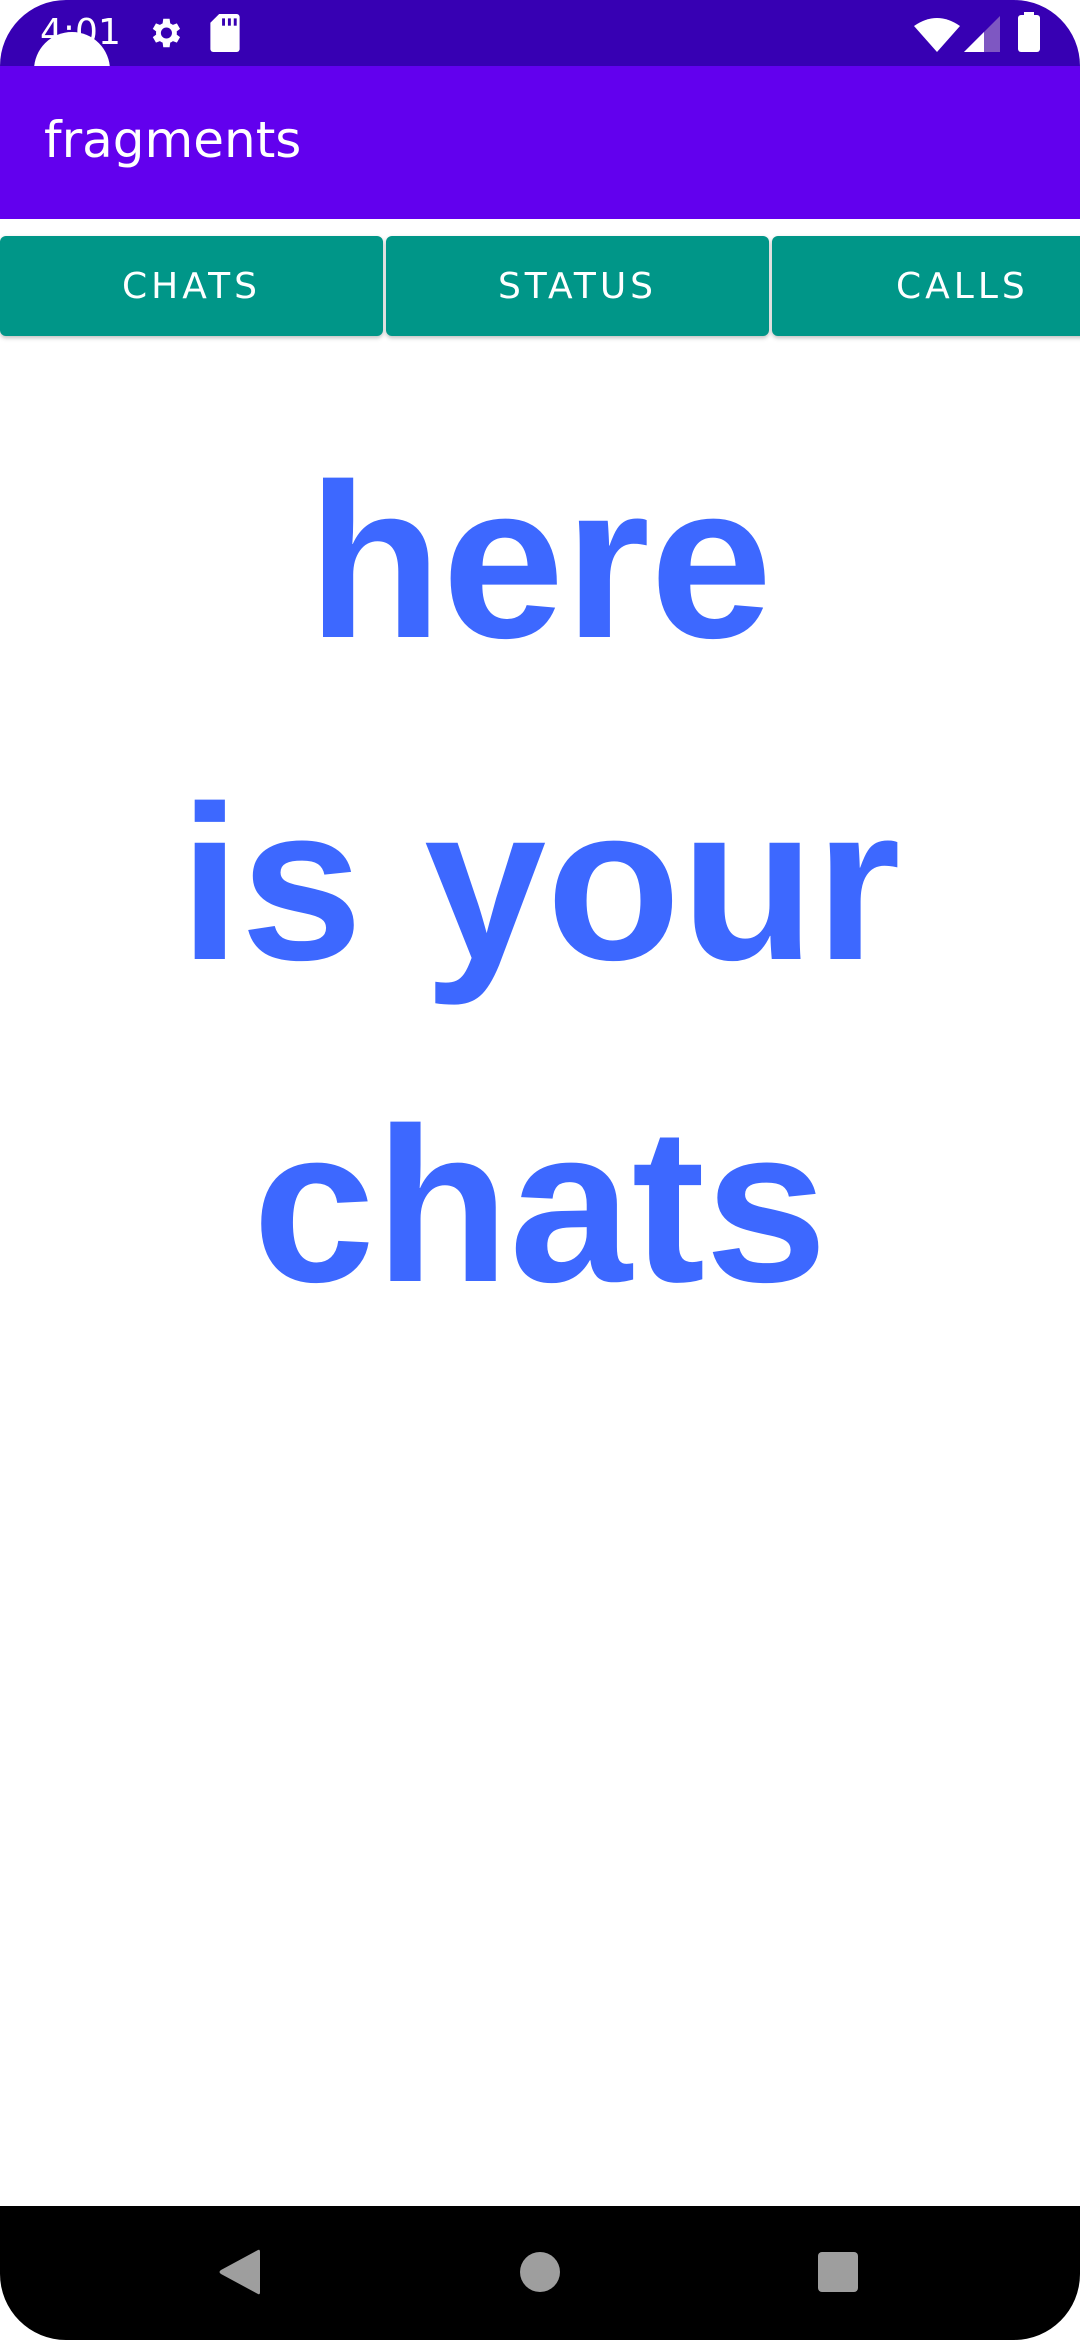  I want to click on app-title: fragments, so click(173, 140).